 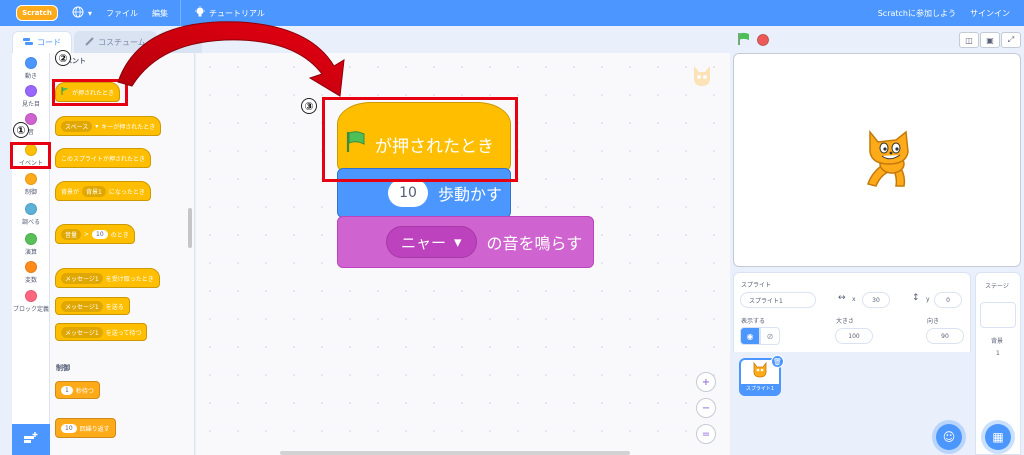 I want to click on green-flag-button, so click(x=744, y=40).